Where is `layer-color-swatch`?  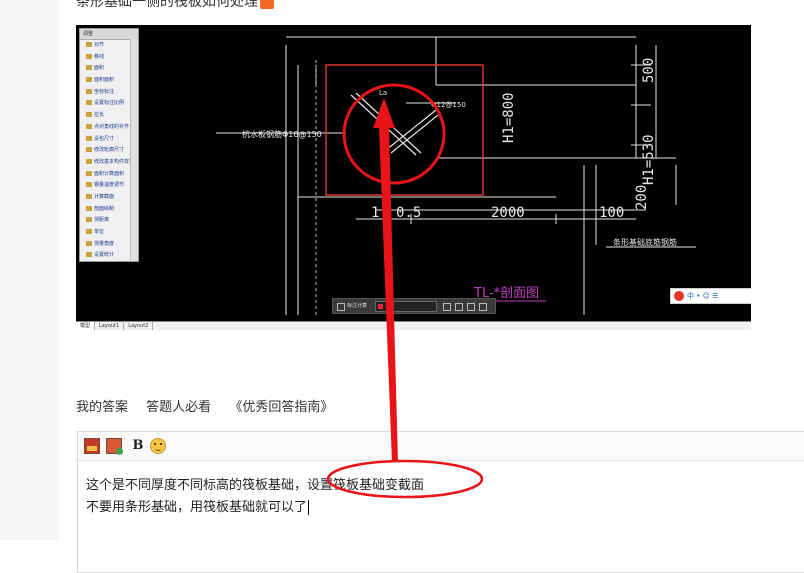
layer-color-swatch is located at coordinates (380, 306).